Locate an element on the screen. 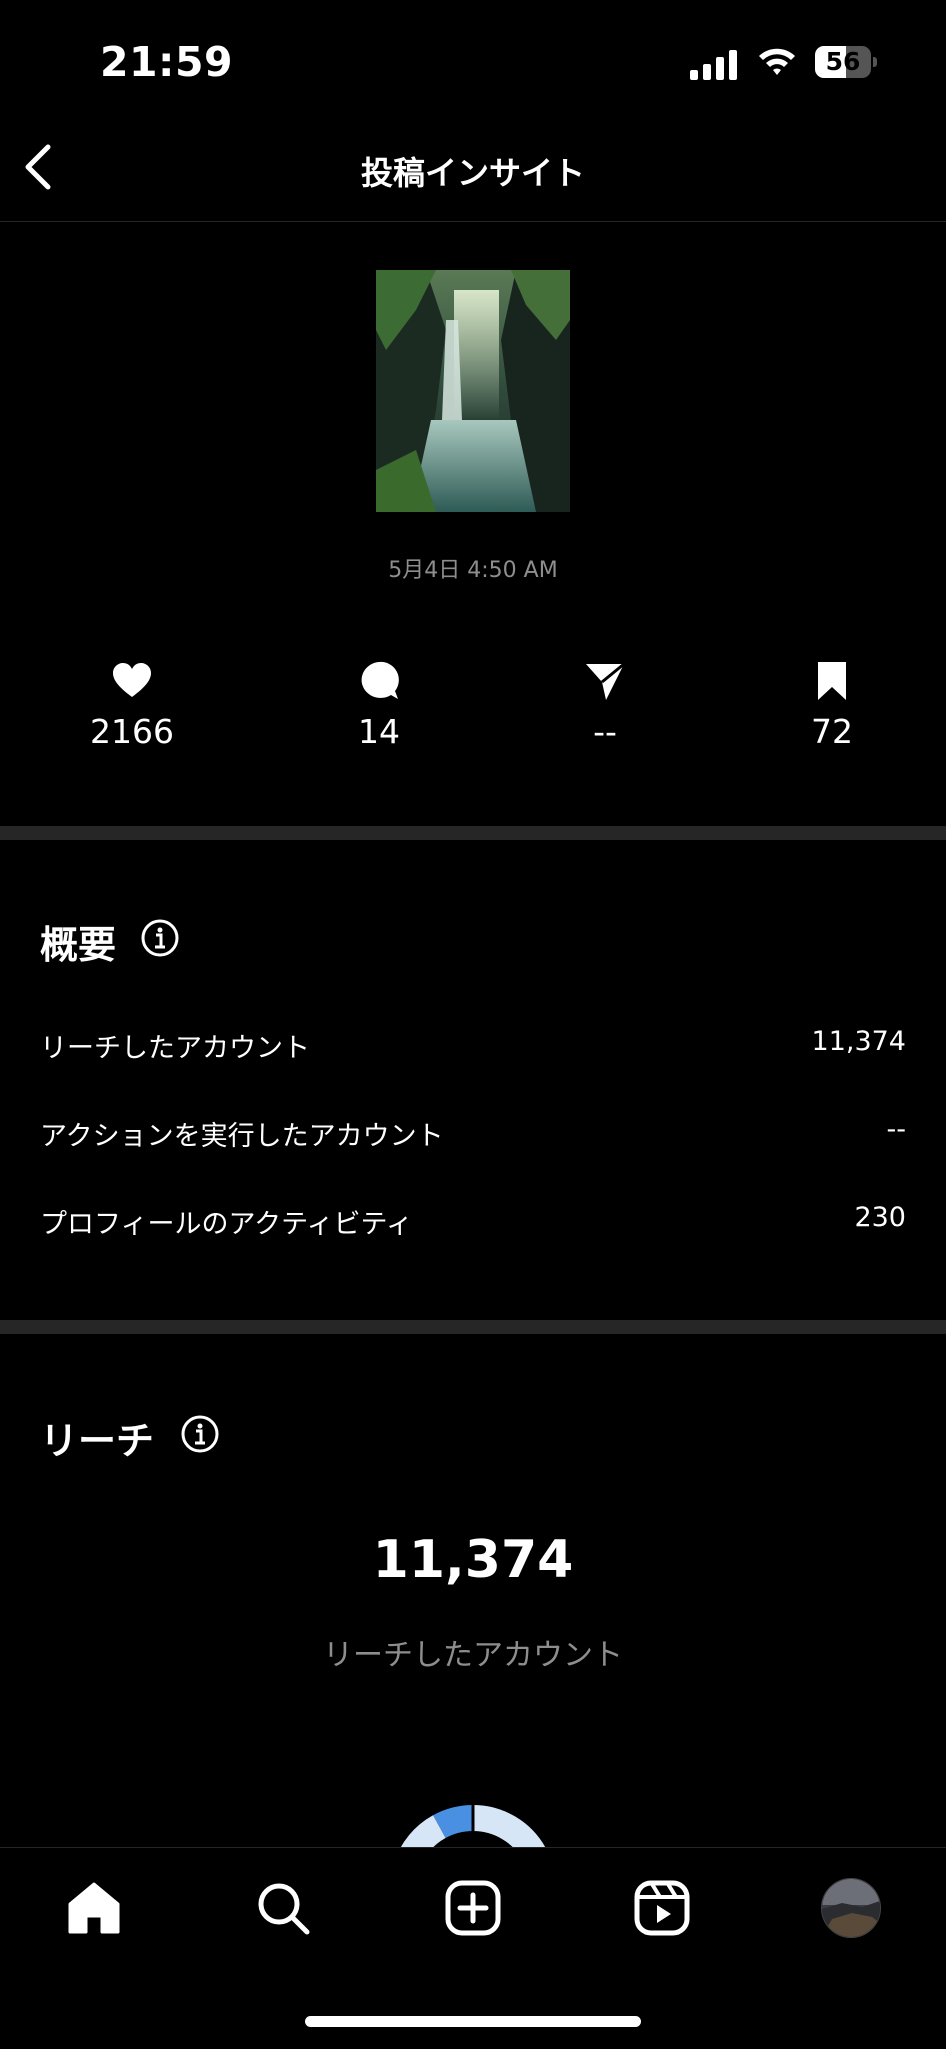  likes-metric: 2166 is located at coordinates (132, 705).